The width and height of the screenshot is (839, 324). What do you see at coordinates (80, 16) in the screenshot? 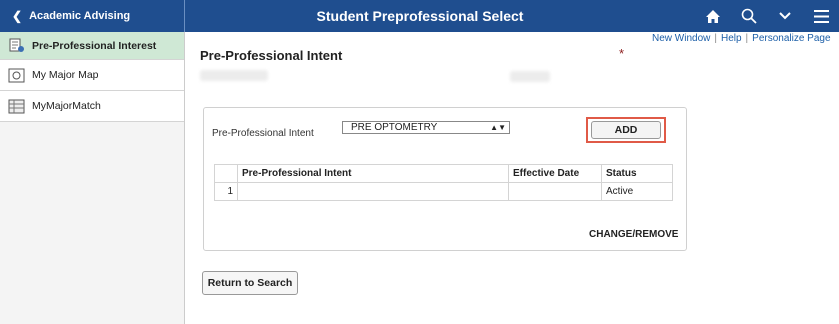
I see `back-label: Academic Advising` at bounding box center [80, 16].